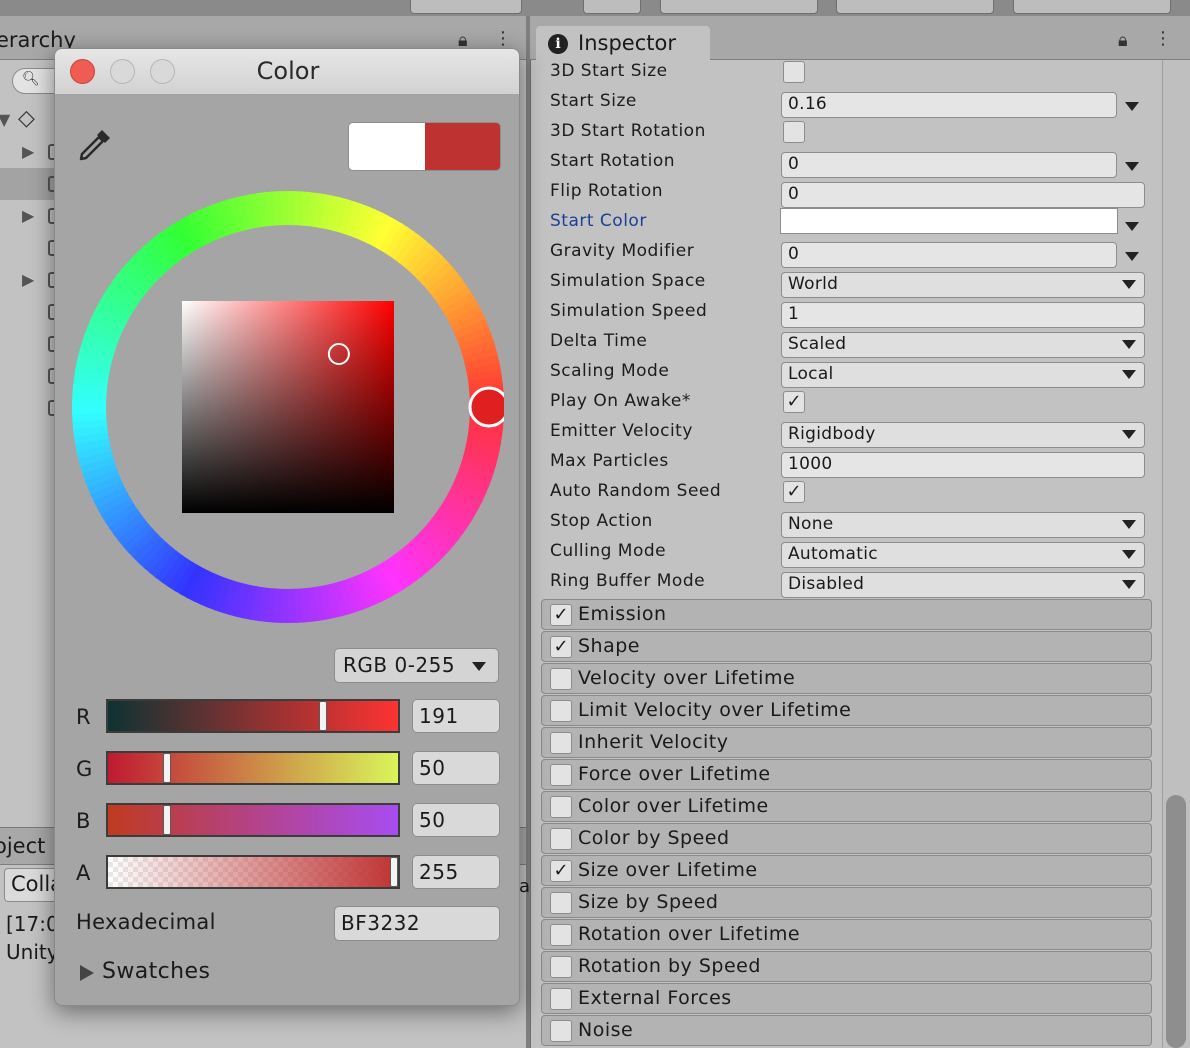 The width and height of the screenshot is (1190, 1048). I want to click on red-slider-handle, so click(323, 716).